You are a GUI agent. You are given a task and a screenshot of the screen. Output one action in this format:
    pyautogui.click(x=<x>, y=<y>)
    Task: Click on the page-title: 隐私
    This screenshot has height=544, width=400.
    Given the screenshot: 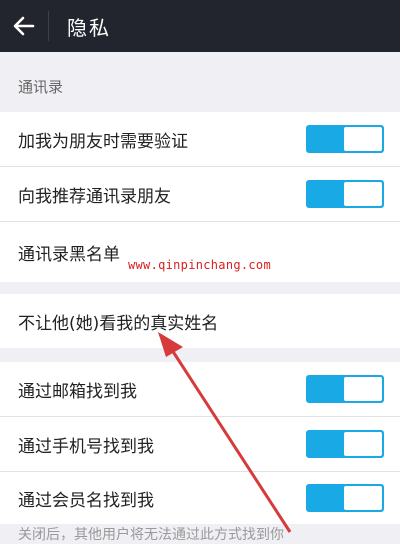 What is the action you would take?
    pyautogui.click(x=89, y=27)
    